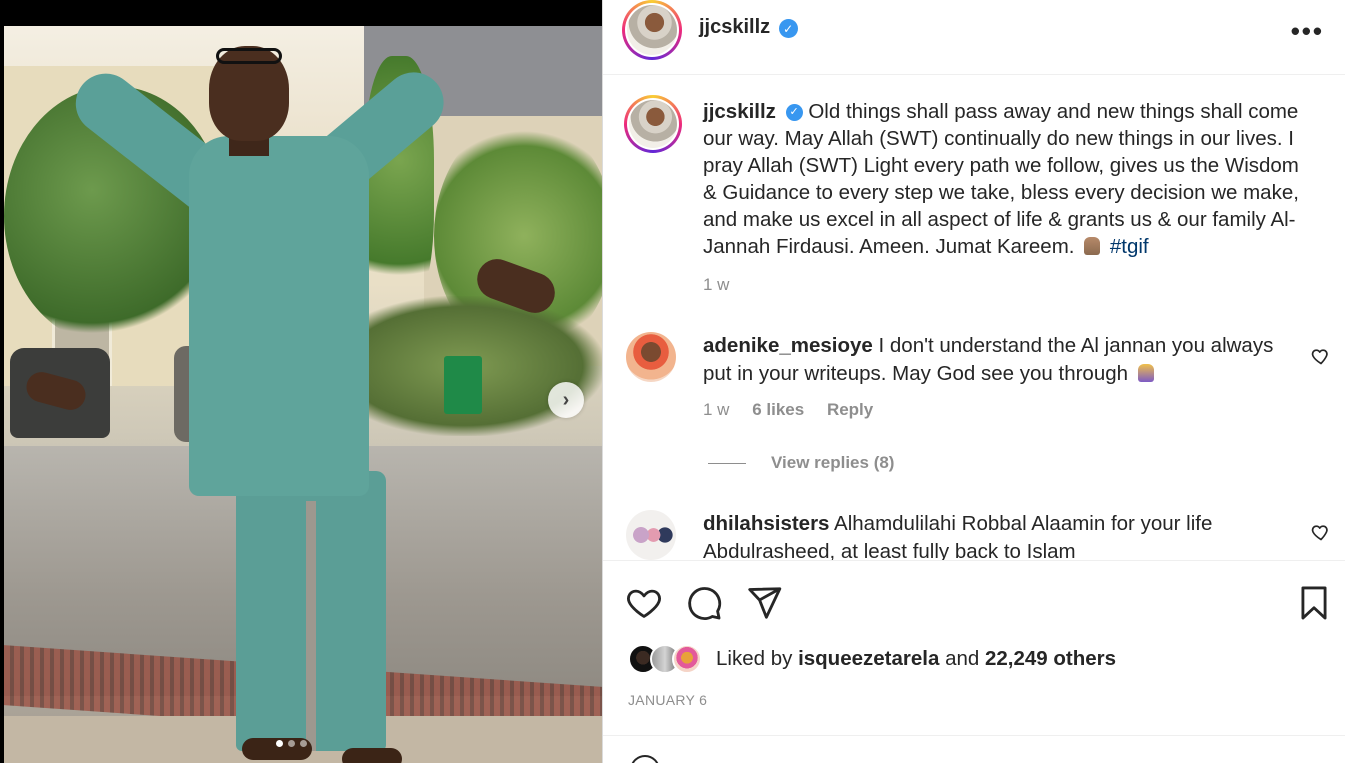 This screenshot has width=1345, height=763. I want to click on emoji-icon, so click(645, 759).